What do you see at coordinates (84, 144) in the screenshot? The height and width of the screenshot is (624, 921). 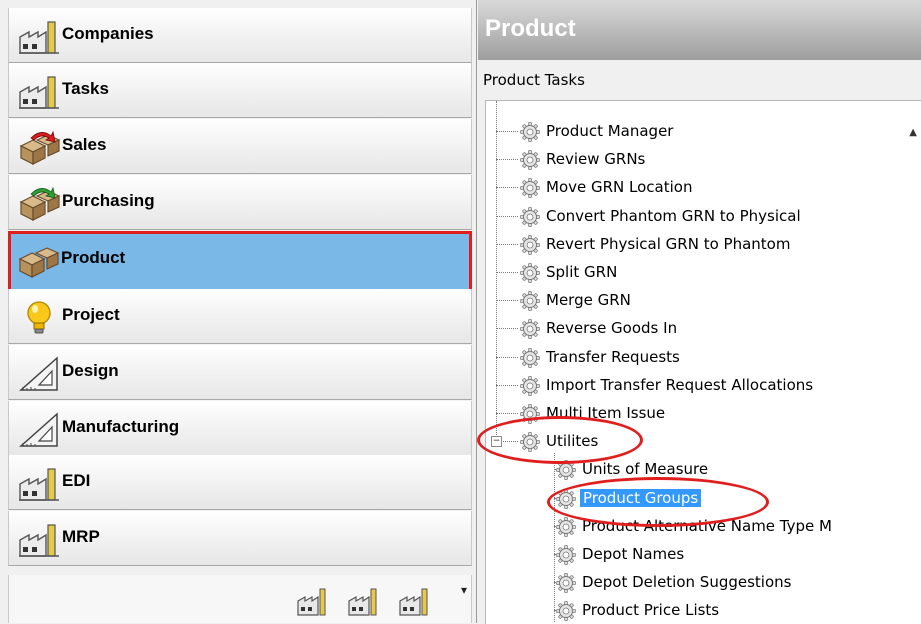 I see `nav-item-label: Sales` at bounding box center [84, 144].